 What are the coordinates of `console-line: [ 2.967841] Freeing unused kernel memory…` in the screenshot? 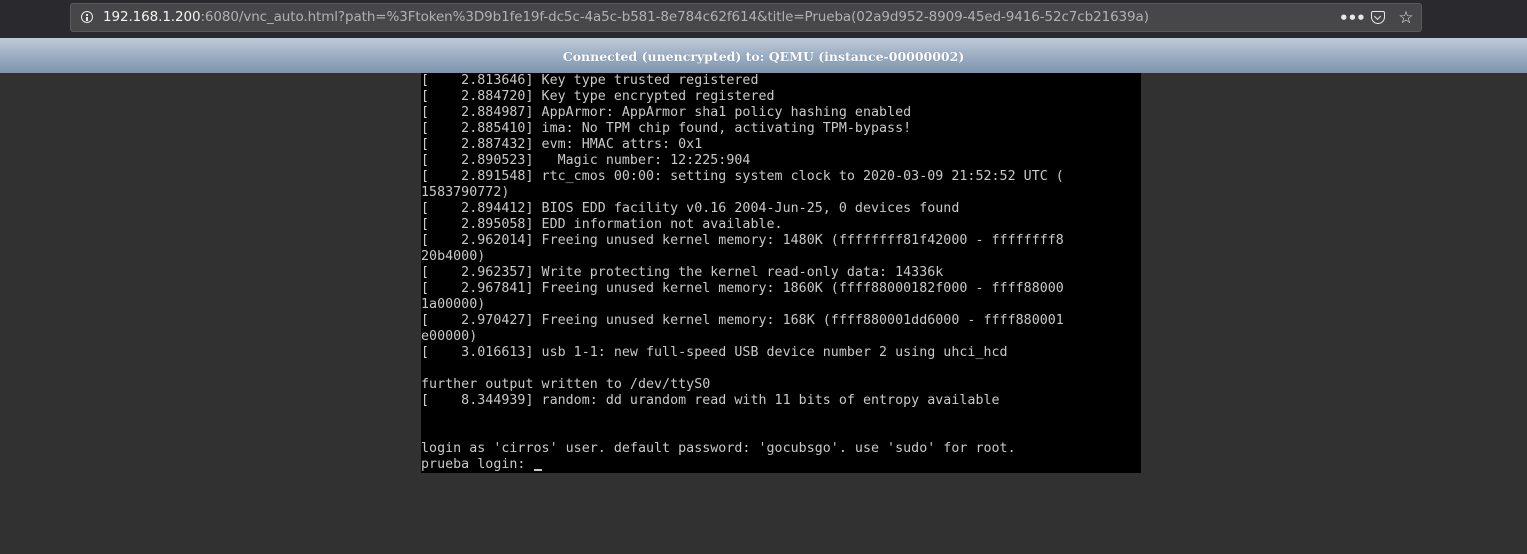 It's located at (742, 288).